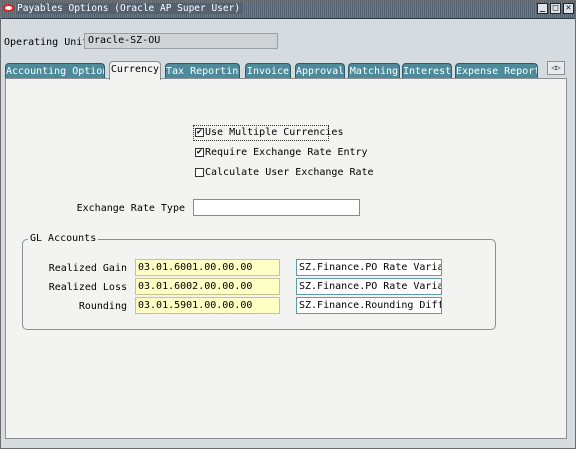 The height and width of the screenshot is (449, 576). What do you see at coordinates (130, 8) in the screenshot?
I see `window-title: Payables Options (Oracle AP Super User)` at bounding box center [130, 8].